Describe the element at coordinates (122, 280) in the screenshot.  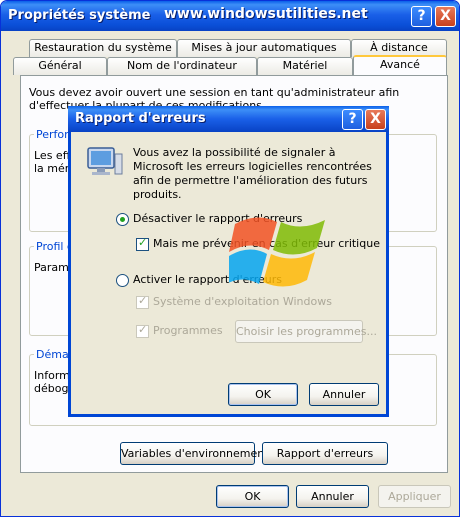
I see `enable-report-radio` at that location.